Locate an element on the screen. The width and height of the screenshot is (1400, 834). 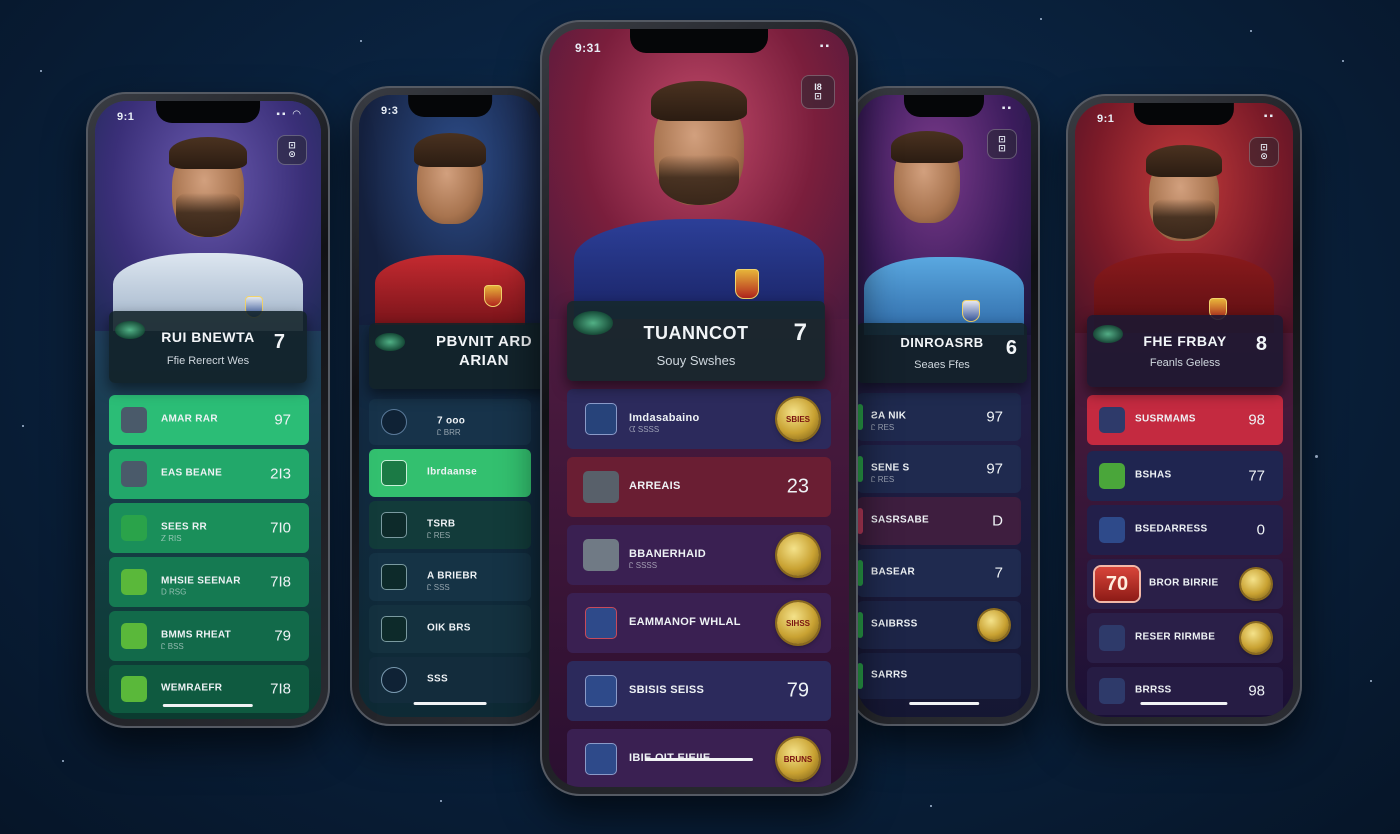
row-label: SEES RR is located at coordinates (184, 527).